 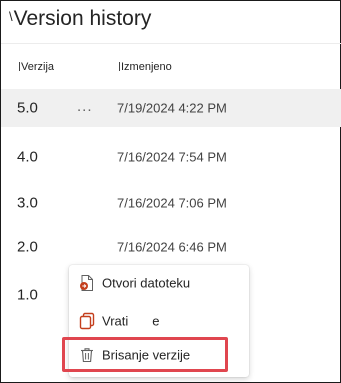 I want to click on version-row: 3.0 7/16/2024 7:06 PM, so click(x=171, y=203).